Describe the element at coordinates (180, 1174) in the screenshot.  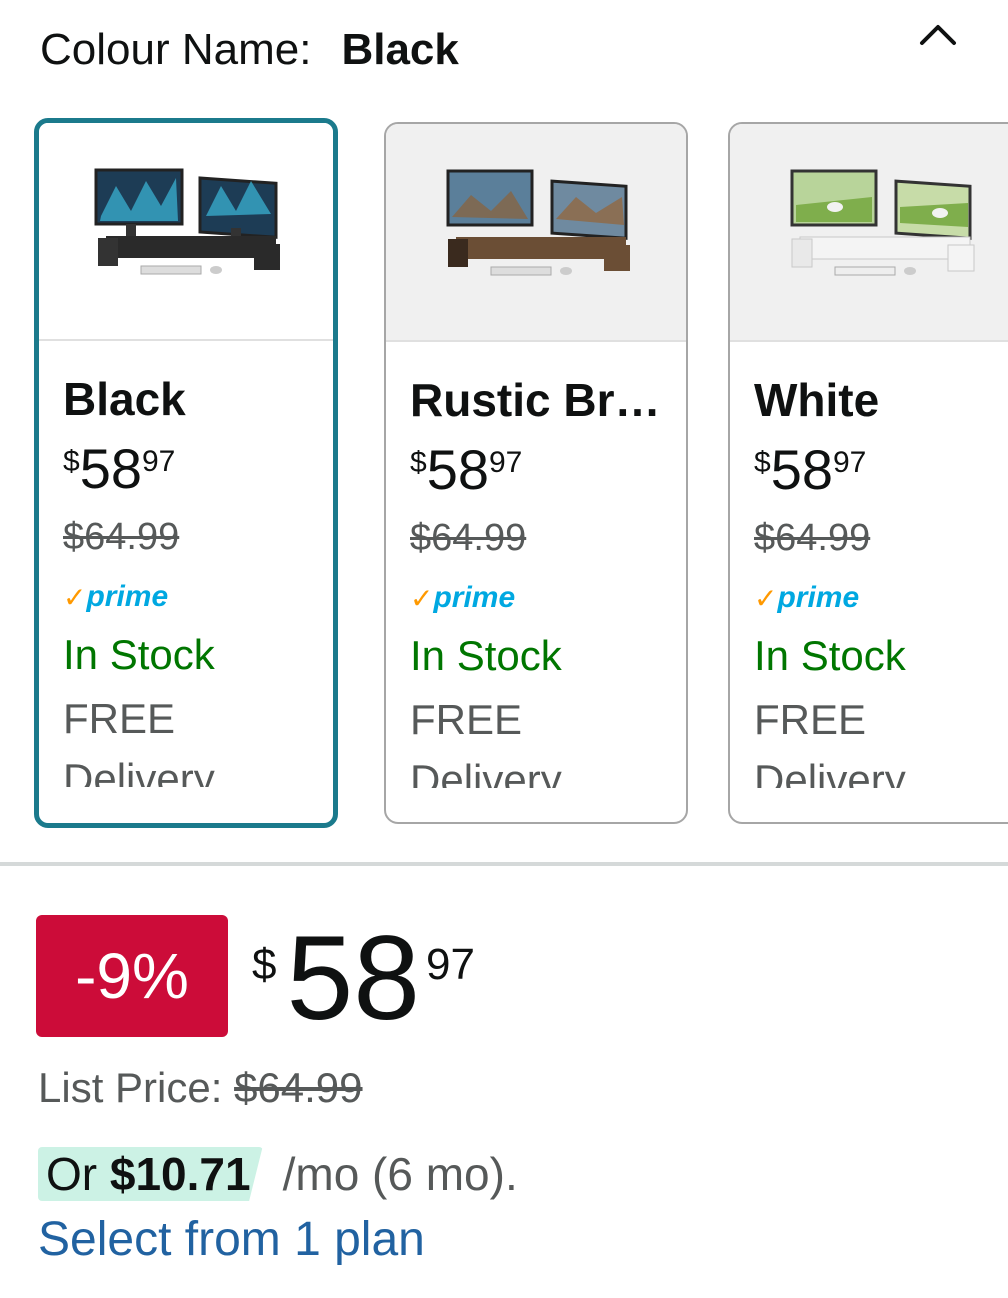
I see `installment-amount: $10.71` at that location.